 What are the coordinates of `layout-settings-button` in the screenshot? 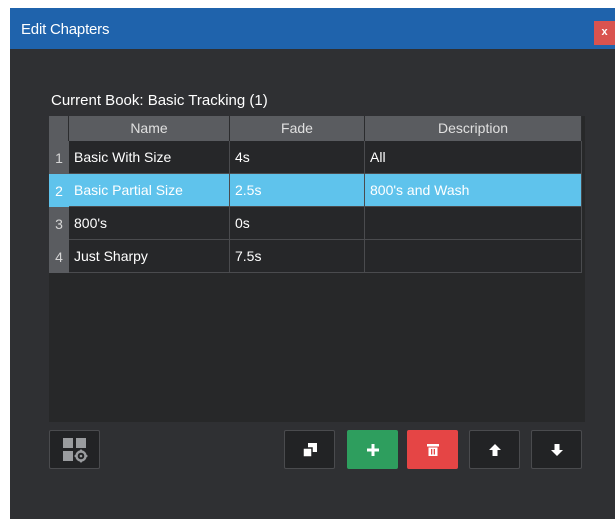 It's located at (74, 449).